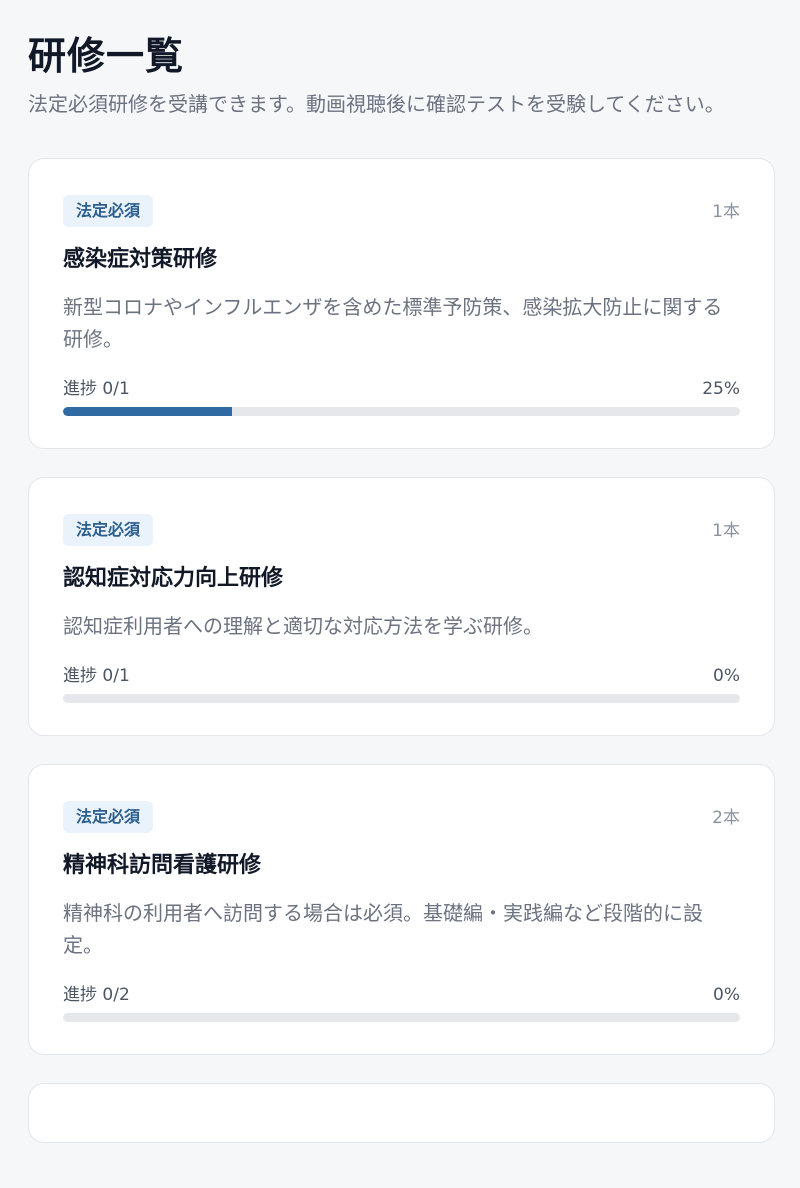  What do you see at coordinates (721, 389) in the screenshot?
I see `progress-percent: 25%` at bounding box center [721, 389].